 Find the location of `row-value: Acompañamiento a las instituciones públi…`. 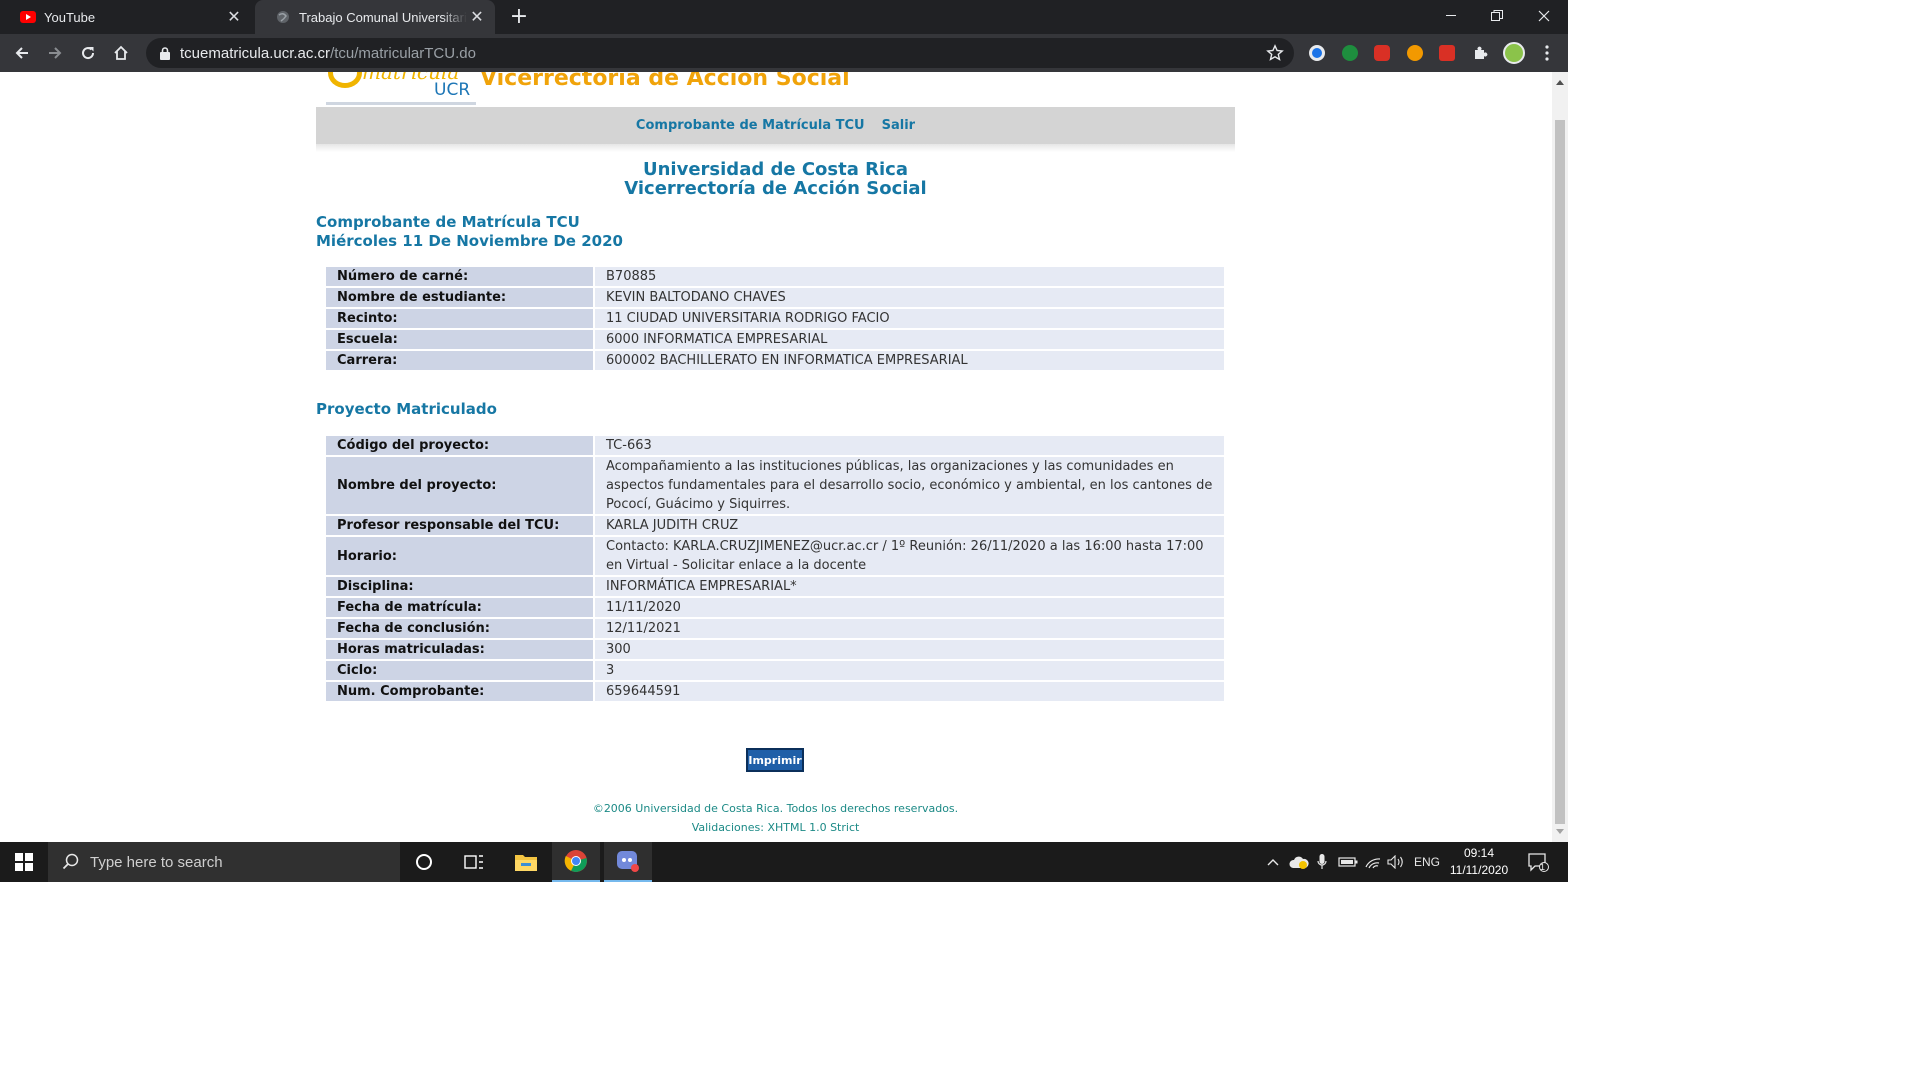

row-value: Acompañamiento a las instituciones públi… is located at coordinates (908, 485).